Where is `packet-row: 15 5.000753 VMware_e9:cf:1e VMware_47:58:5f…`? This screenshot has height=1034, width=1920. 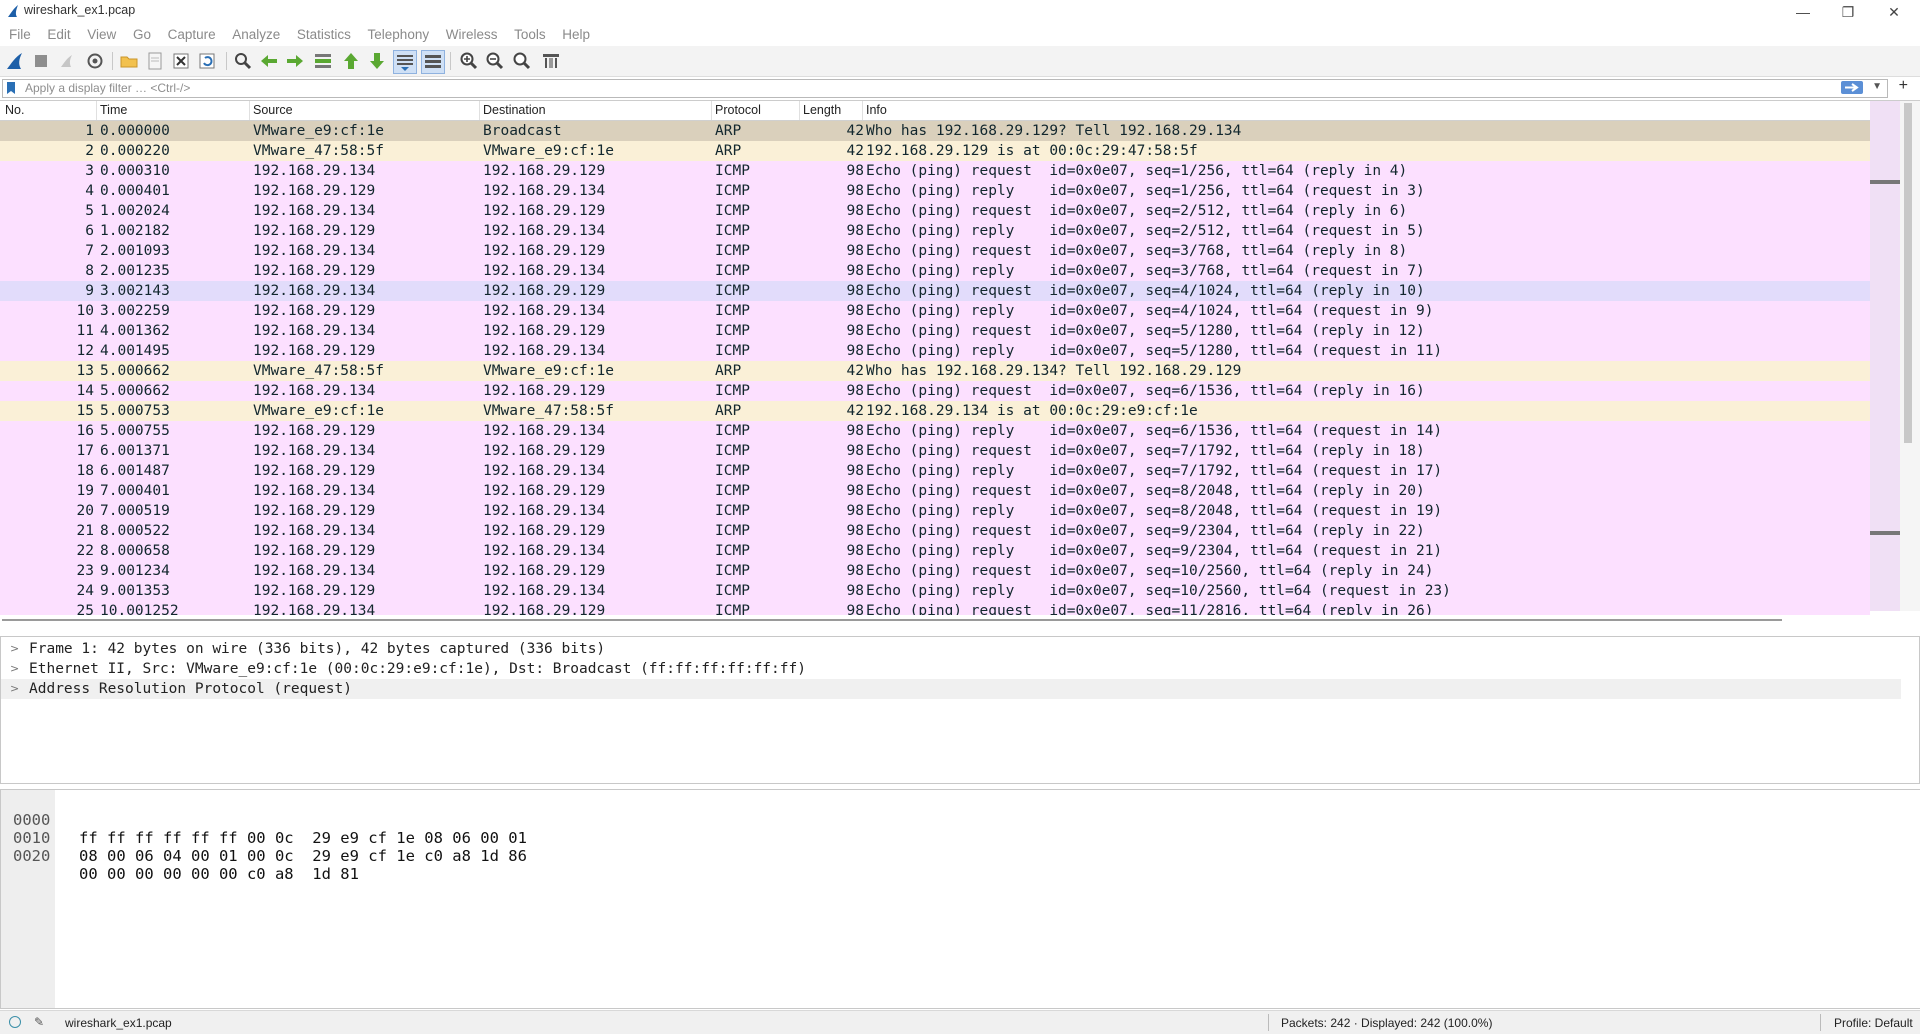 packet-row: 15 5.000753 VMware_e9:cf:1e VMware_47:58:5f… is located at coordinates (935, 411).